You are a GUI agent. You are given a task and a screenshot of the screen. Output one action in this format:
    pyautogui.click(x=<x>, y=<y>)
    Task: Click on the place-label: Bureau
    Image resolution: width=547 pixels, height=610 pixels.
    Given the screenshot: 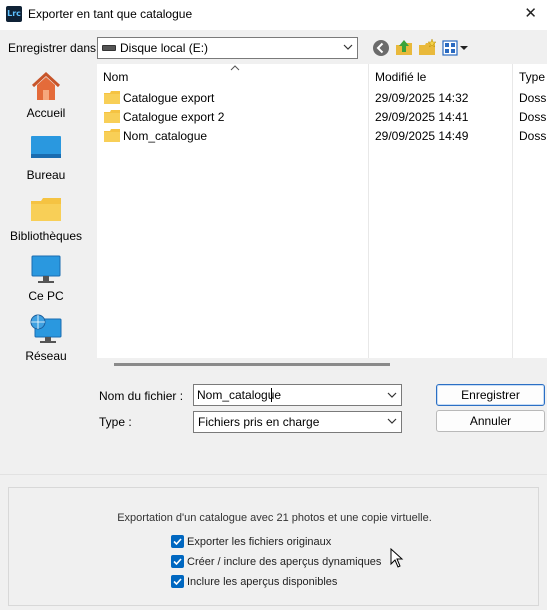 What is the action you would take?
    pyautogui.click(x=46, y=175)
    